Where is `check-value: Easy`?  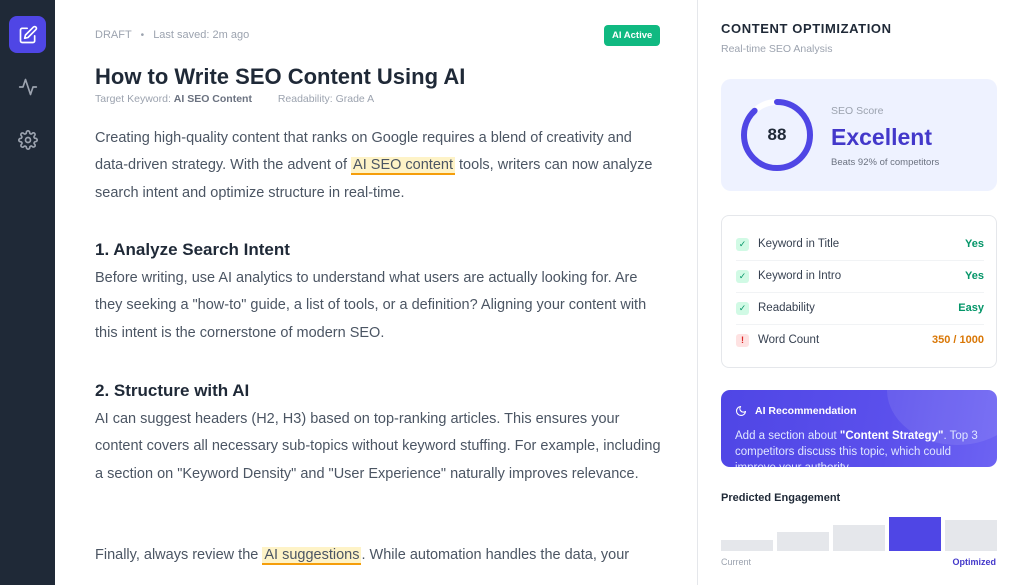
check-value: Easy is located at coordinates (971, 308).